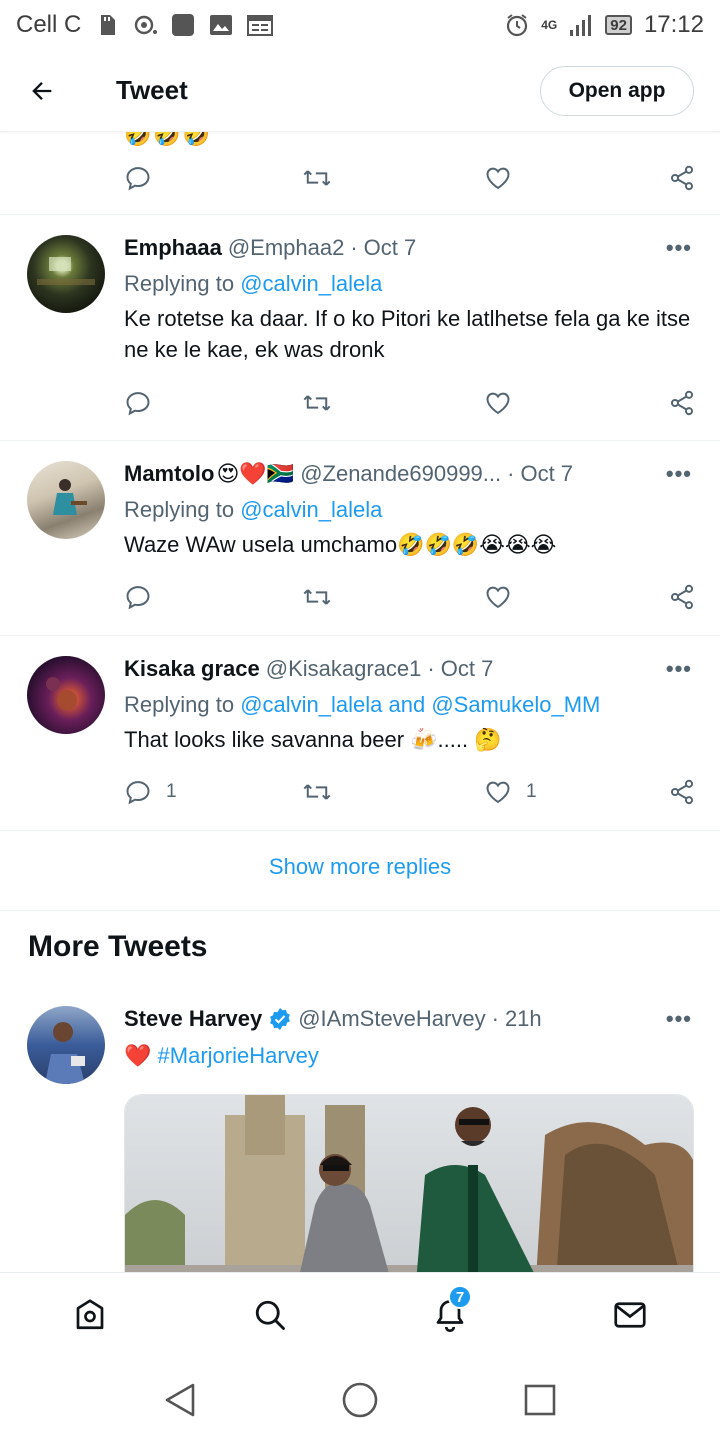 The width and height of the screenshot is (720, 1440). I want to click on square-recents-icon, so click(540, 1400).